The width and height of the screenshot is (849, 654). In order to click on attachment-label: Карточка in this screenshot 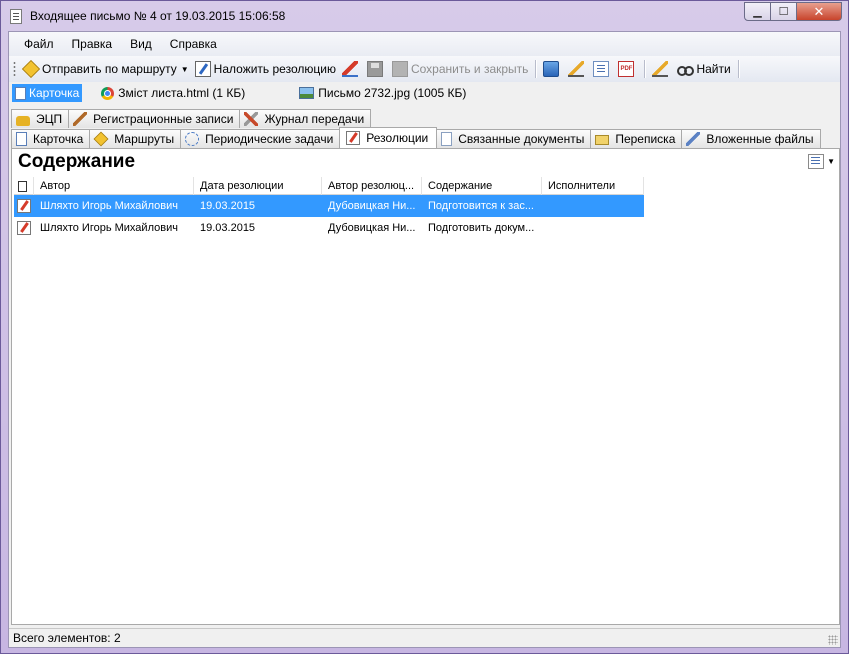, I will do `click(54, 93)`.